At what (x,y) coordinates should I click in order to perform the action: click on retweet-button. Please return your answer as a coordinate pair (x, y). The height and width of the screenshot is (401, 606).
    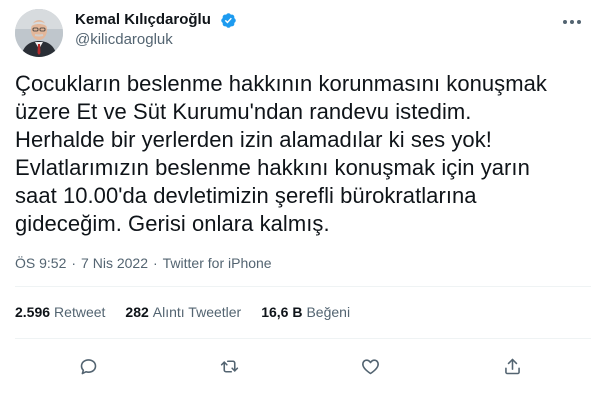
    Looking at the image, I should click on (229, 366).